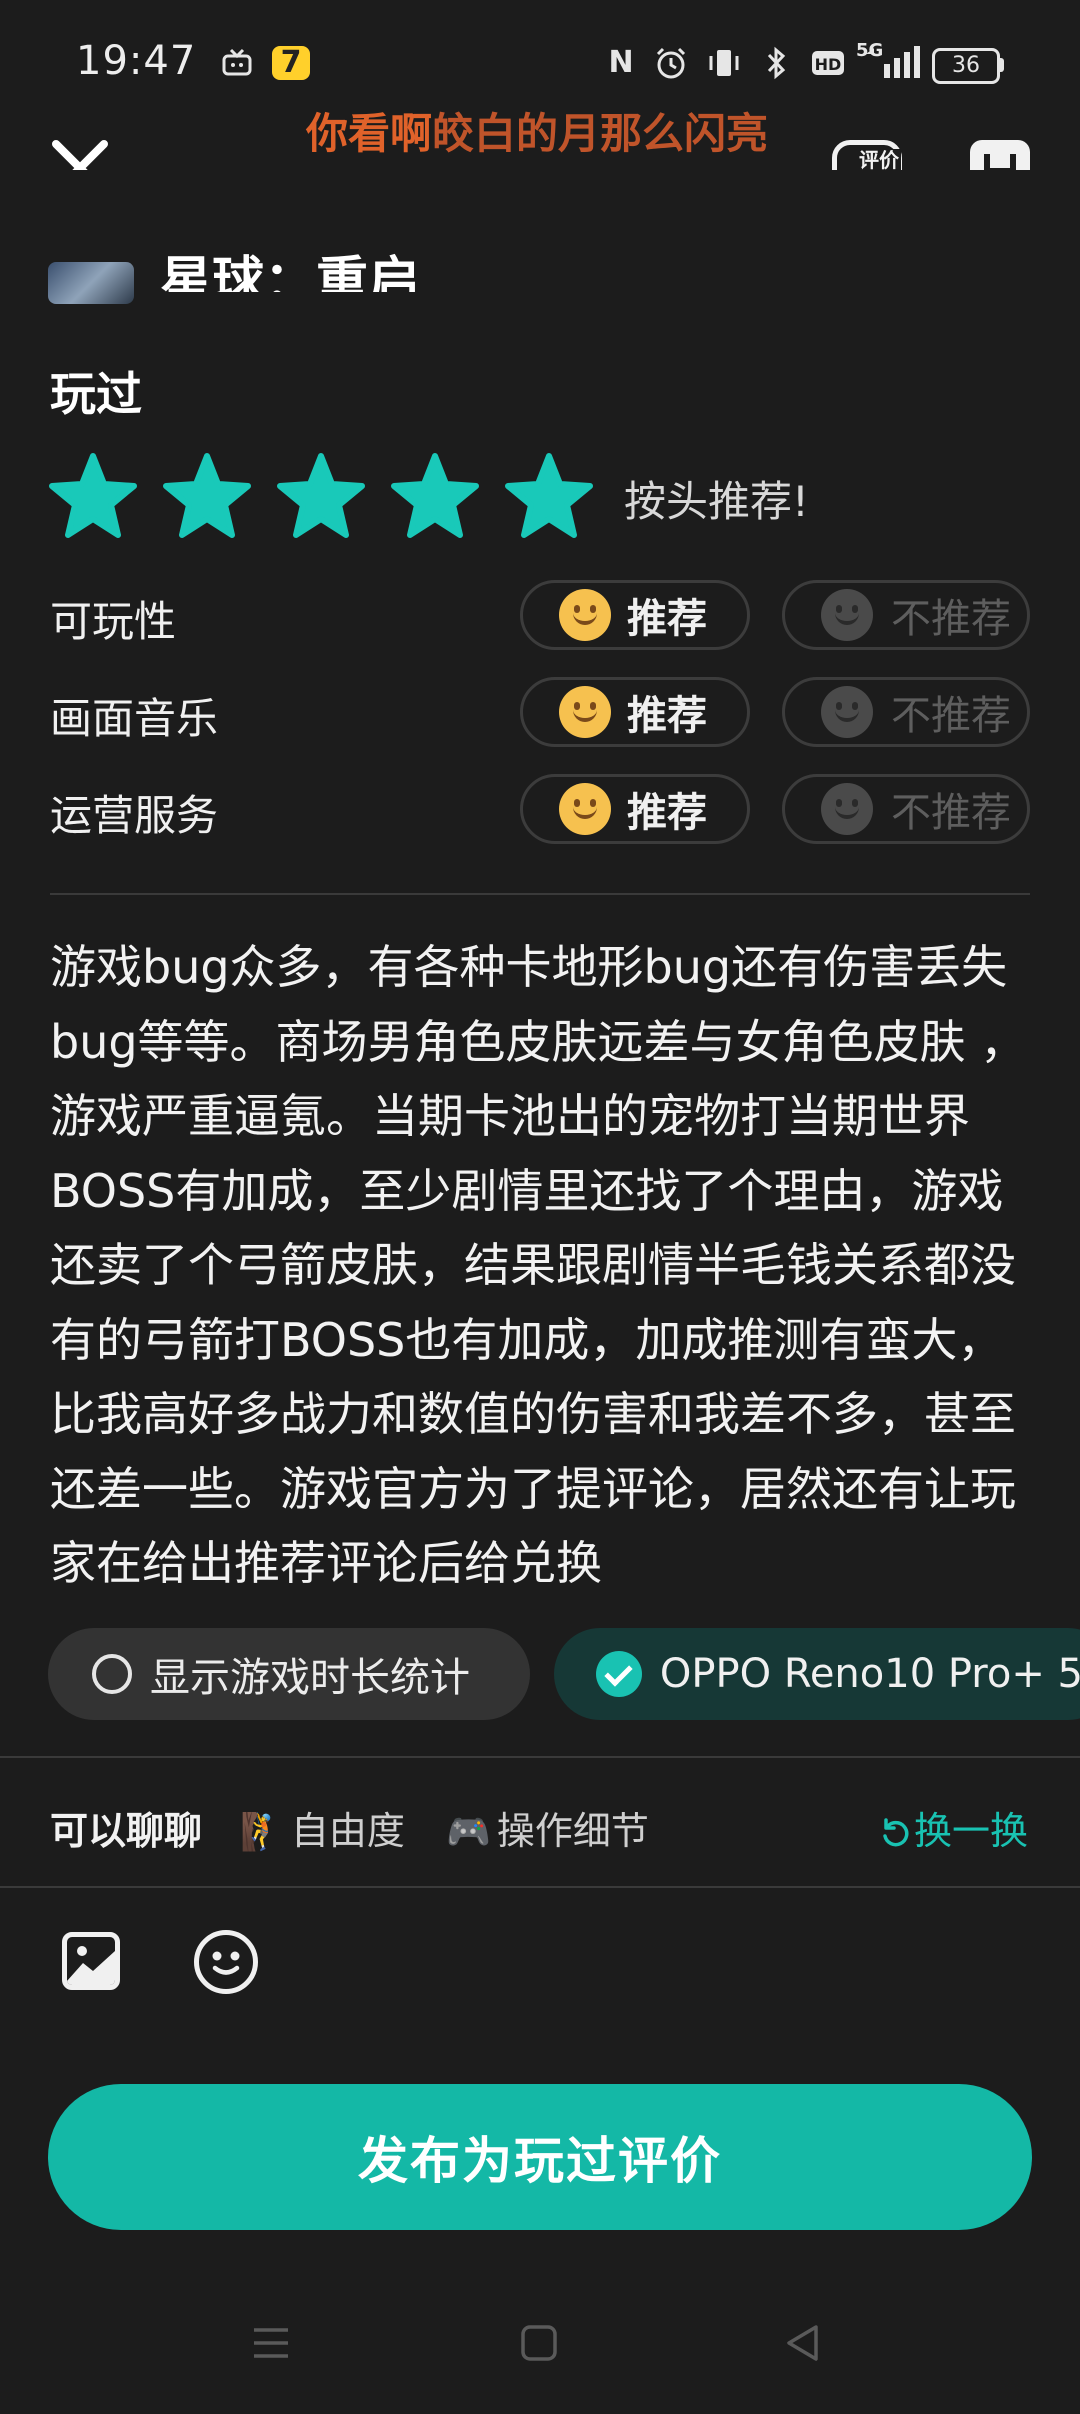 The height and width of the screenshot is (2414, 1080). I want to click on recommend-button-operations: 推荐, so click(635, 809).